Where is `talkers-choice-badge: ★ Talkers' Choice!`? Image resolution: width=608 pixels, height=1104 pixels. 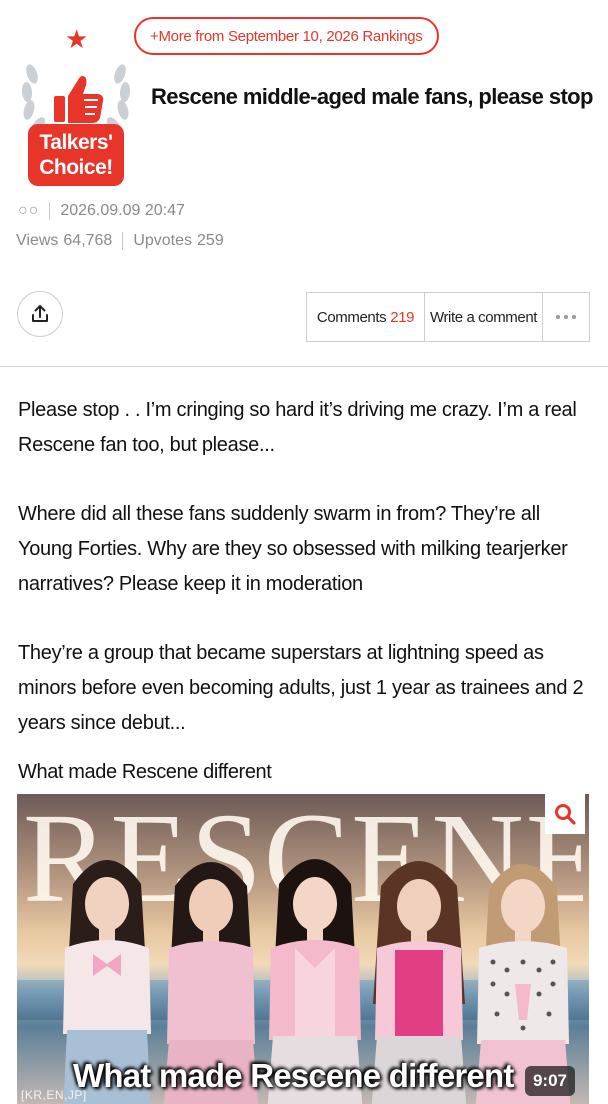
talkers-choice-badge: ★ Talkers' Choice! is located at coordinates (76, 108).